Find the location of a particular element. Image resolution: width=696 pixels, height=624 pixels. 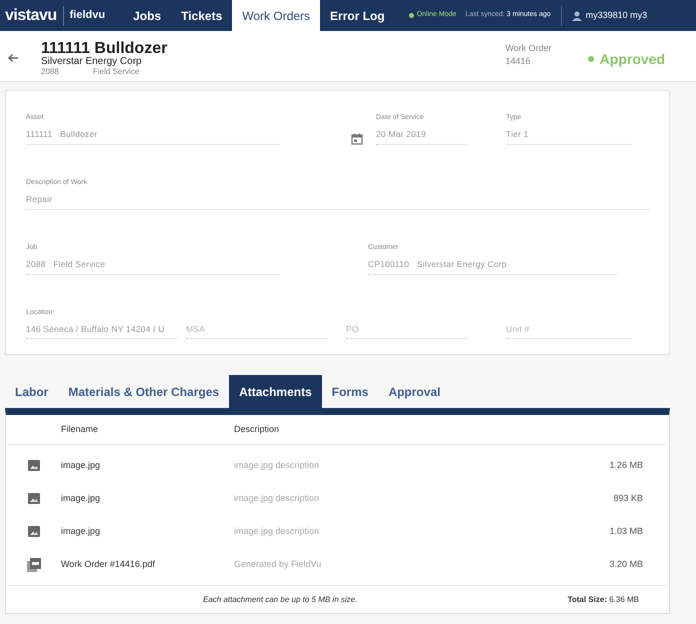

nav-tab: Tickets is located at coordinates (201, 15).